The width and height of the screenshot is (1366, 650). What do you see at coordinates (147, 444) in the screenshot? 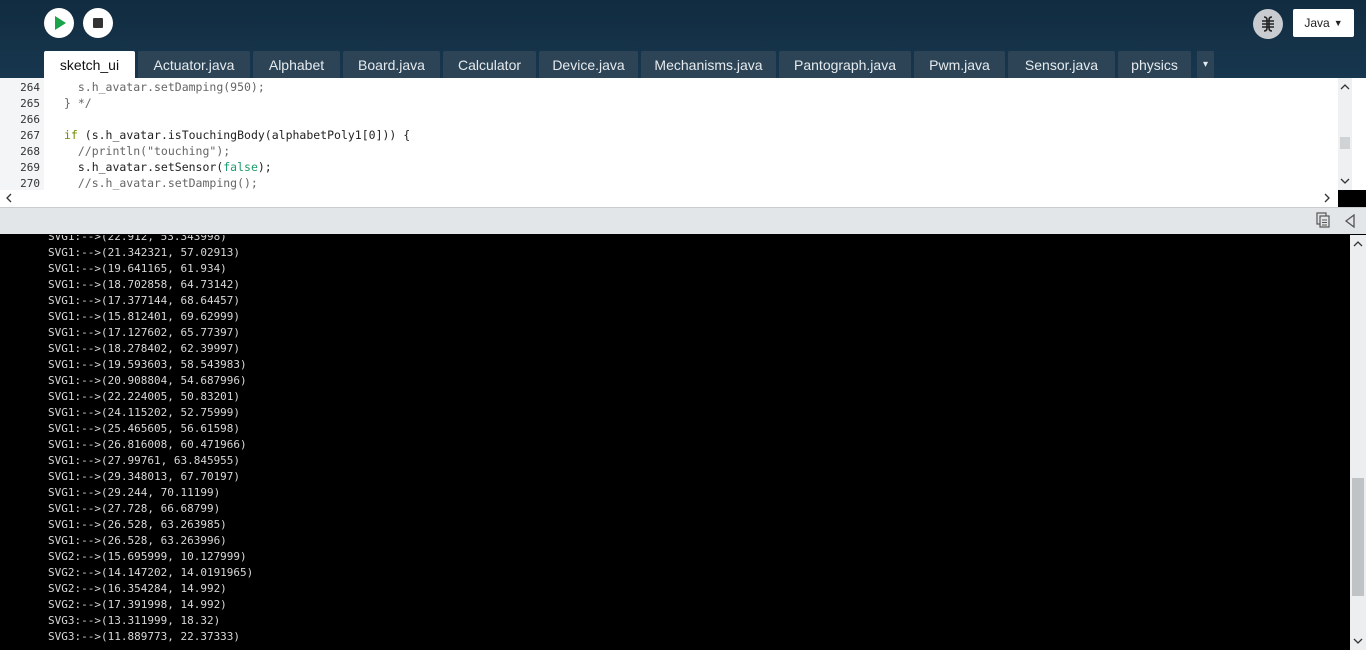
I see `console-line: SVG1:-->(26.816008, 60.471966)` at bounding box center [147, 444].